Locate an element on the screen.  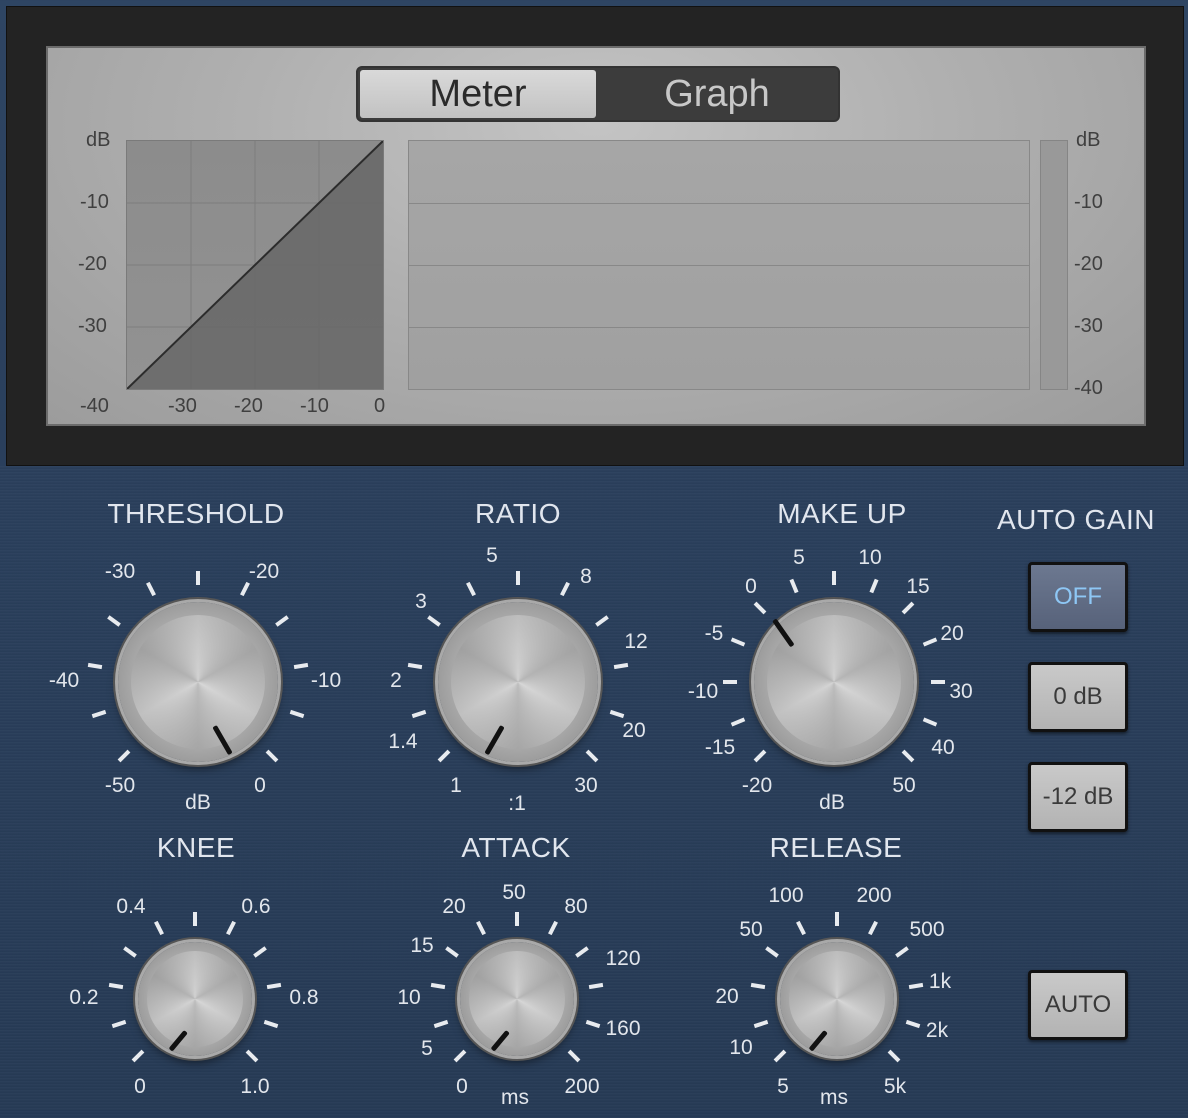
makeup-scale-label: 30 is located at coordinates (961, 691).